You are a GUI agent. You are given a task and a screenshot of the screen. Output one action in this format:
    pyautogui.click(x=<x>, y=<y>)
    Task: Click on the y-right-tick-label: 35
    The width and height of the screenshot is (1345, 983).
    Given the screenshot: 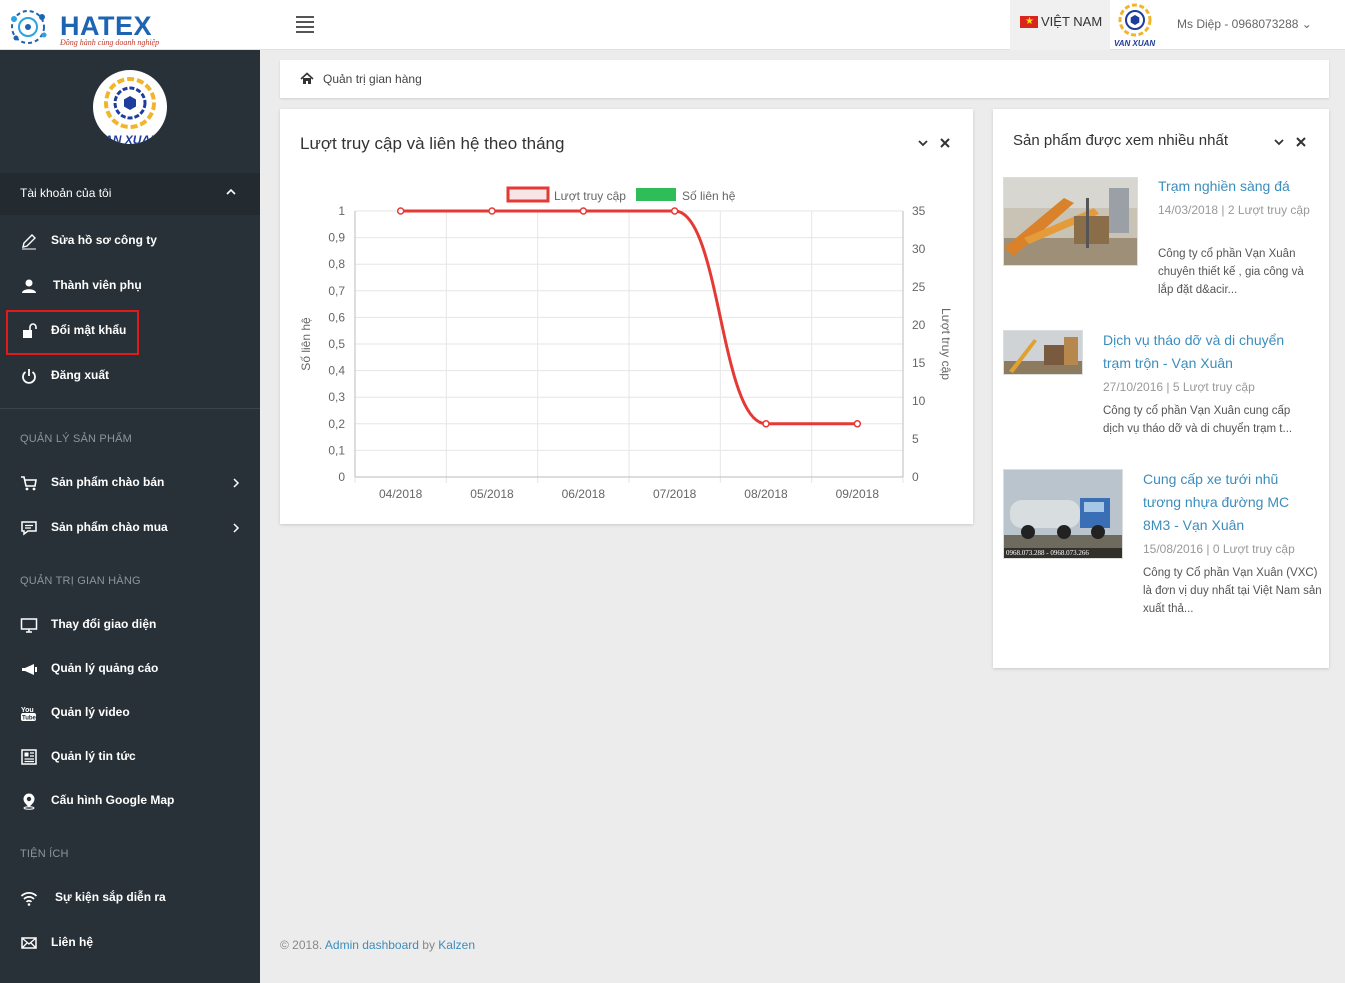 What is the action you would take?
    pyautogui.click(x=919, y=211)
    